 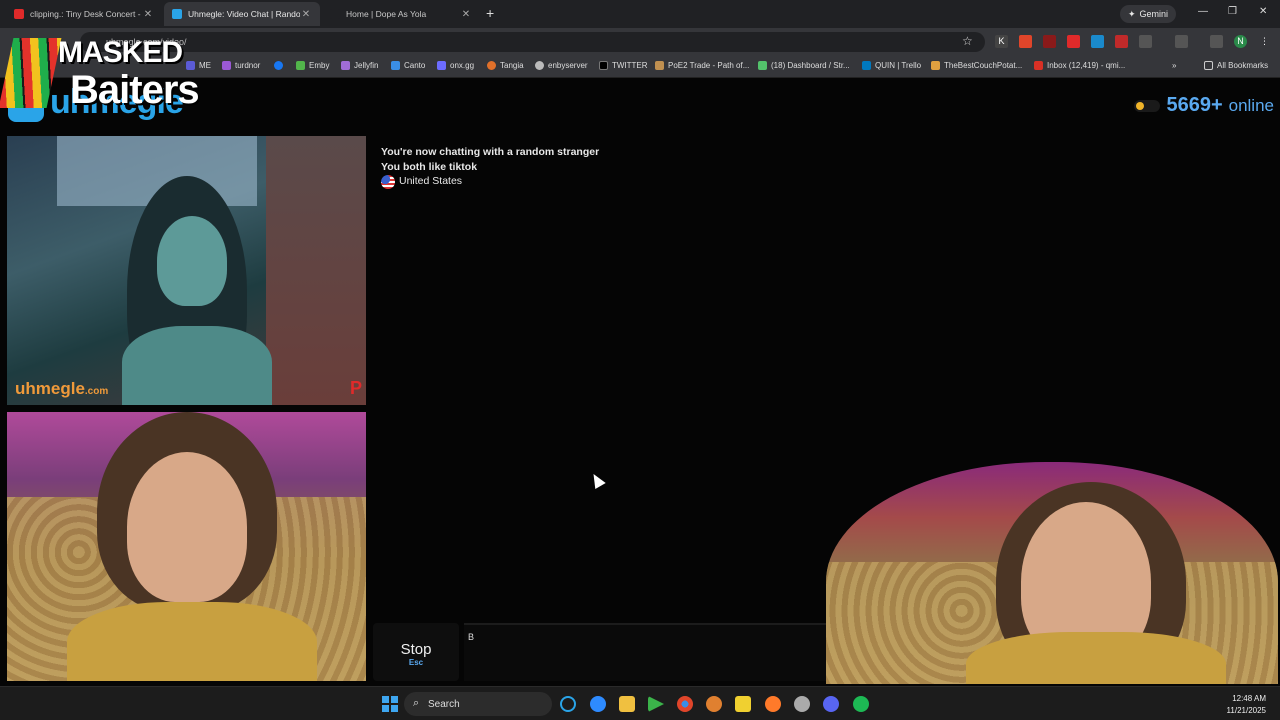 I want to click on puzzle-extensions-icon, so click(x=1145, y=41).